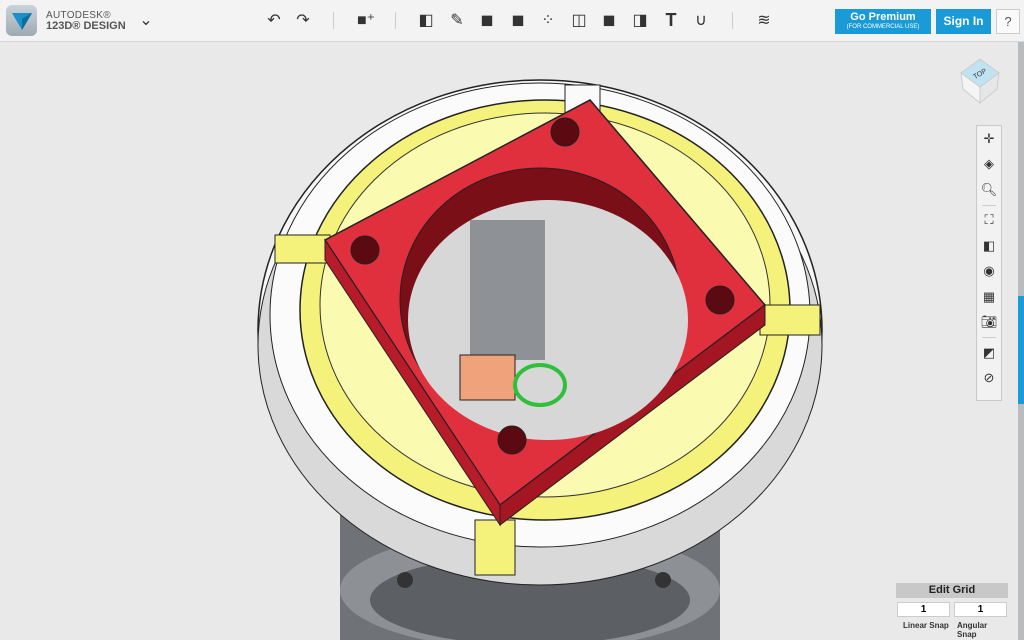  I want to click on orange-part, so click(487, 377).